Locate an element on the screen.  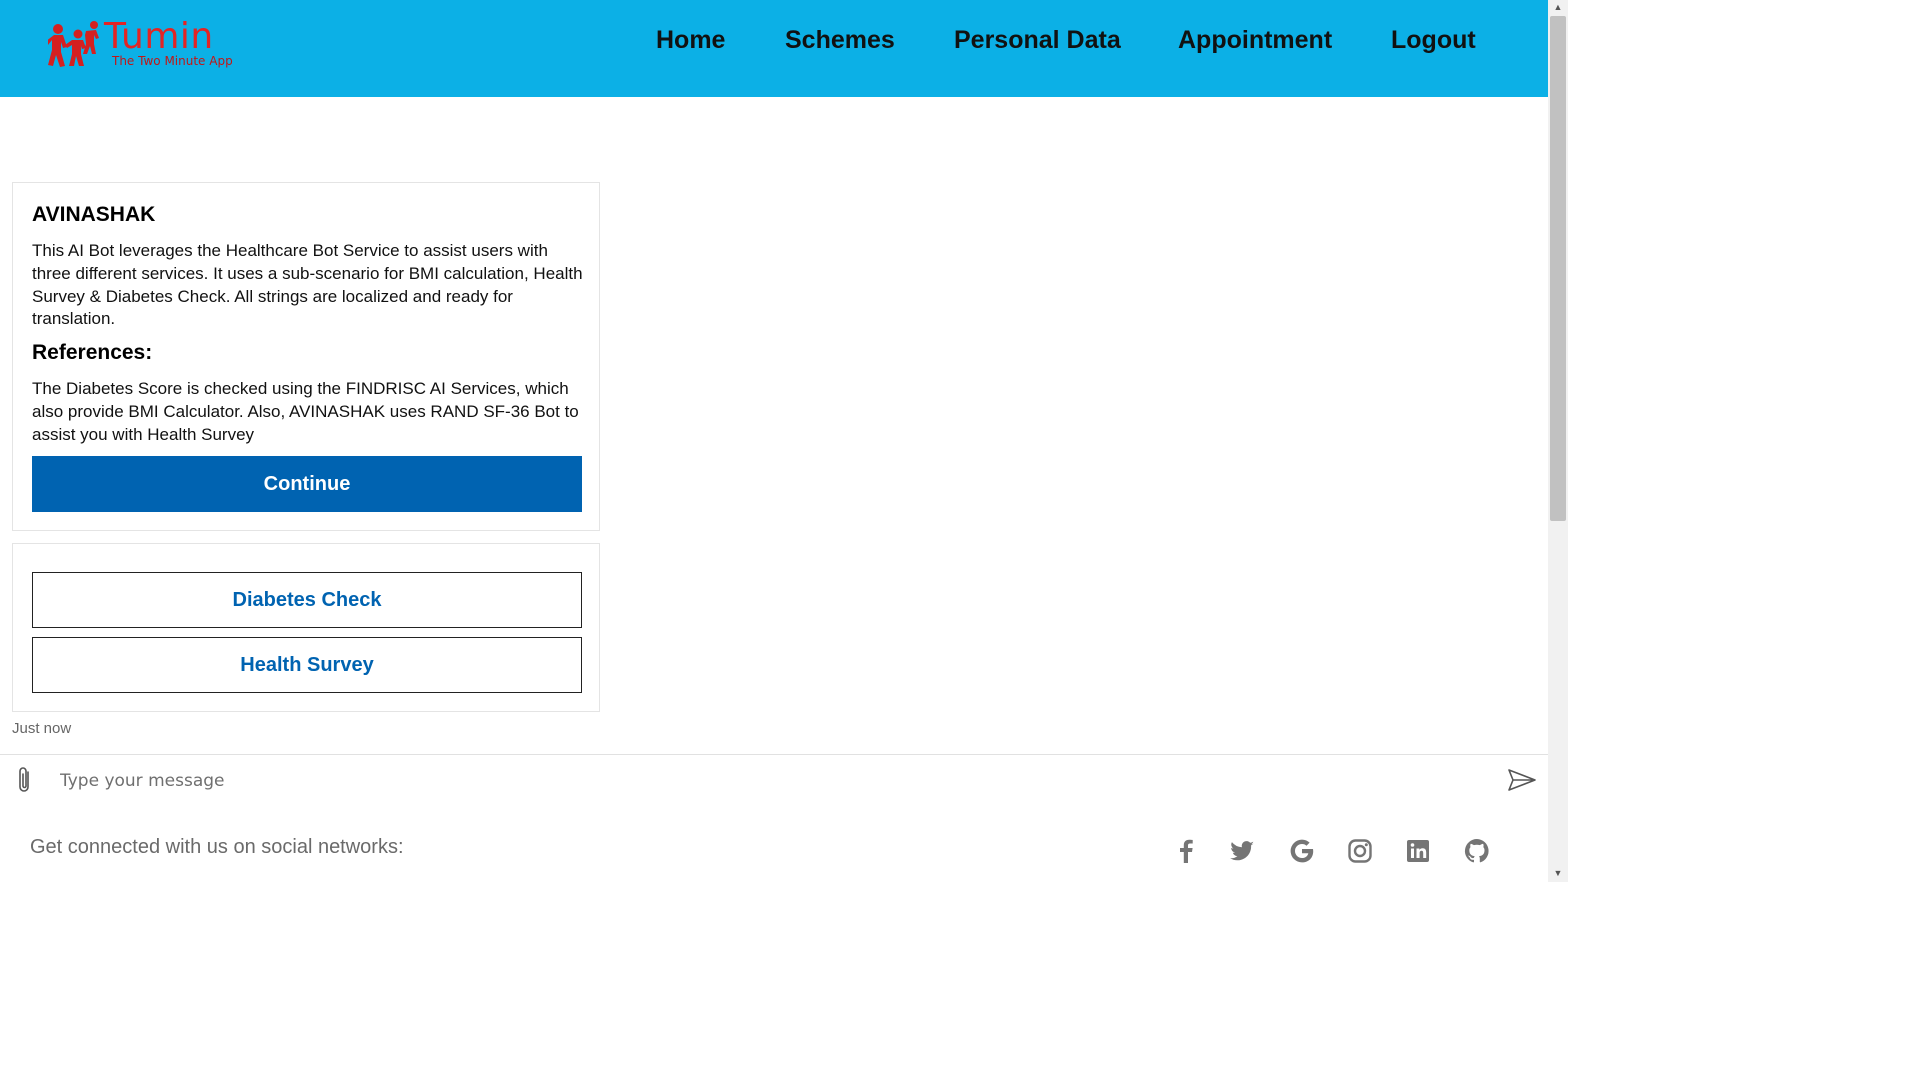
scroll-up-arrow-icon: ▲ is located at coordinates (1558, 7).